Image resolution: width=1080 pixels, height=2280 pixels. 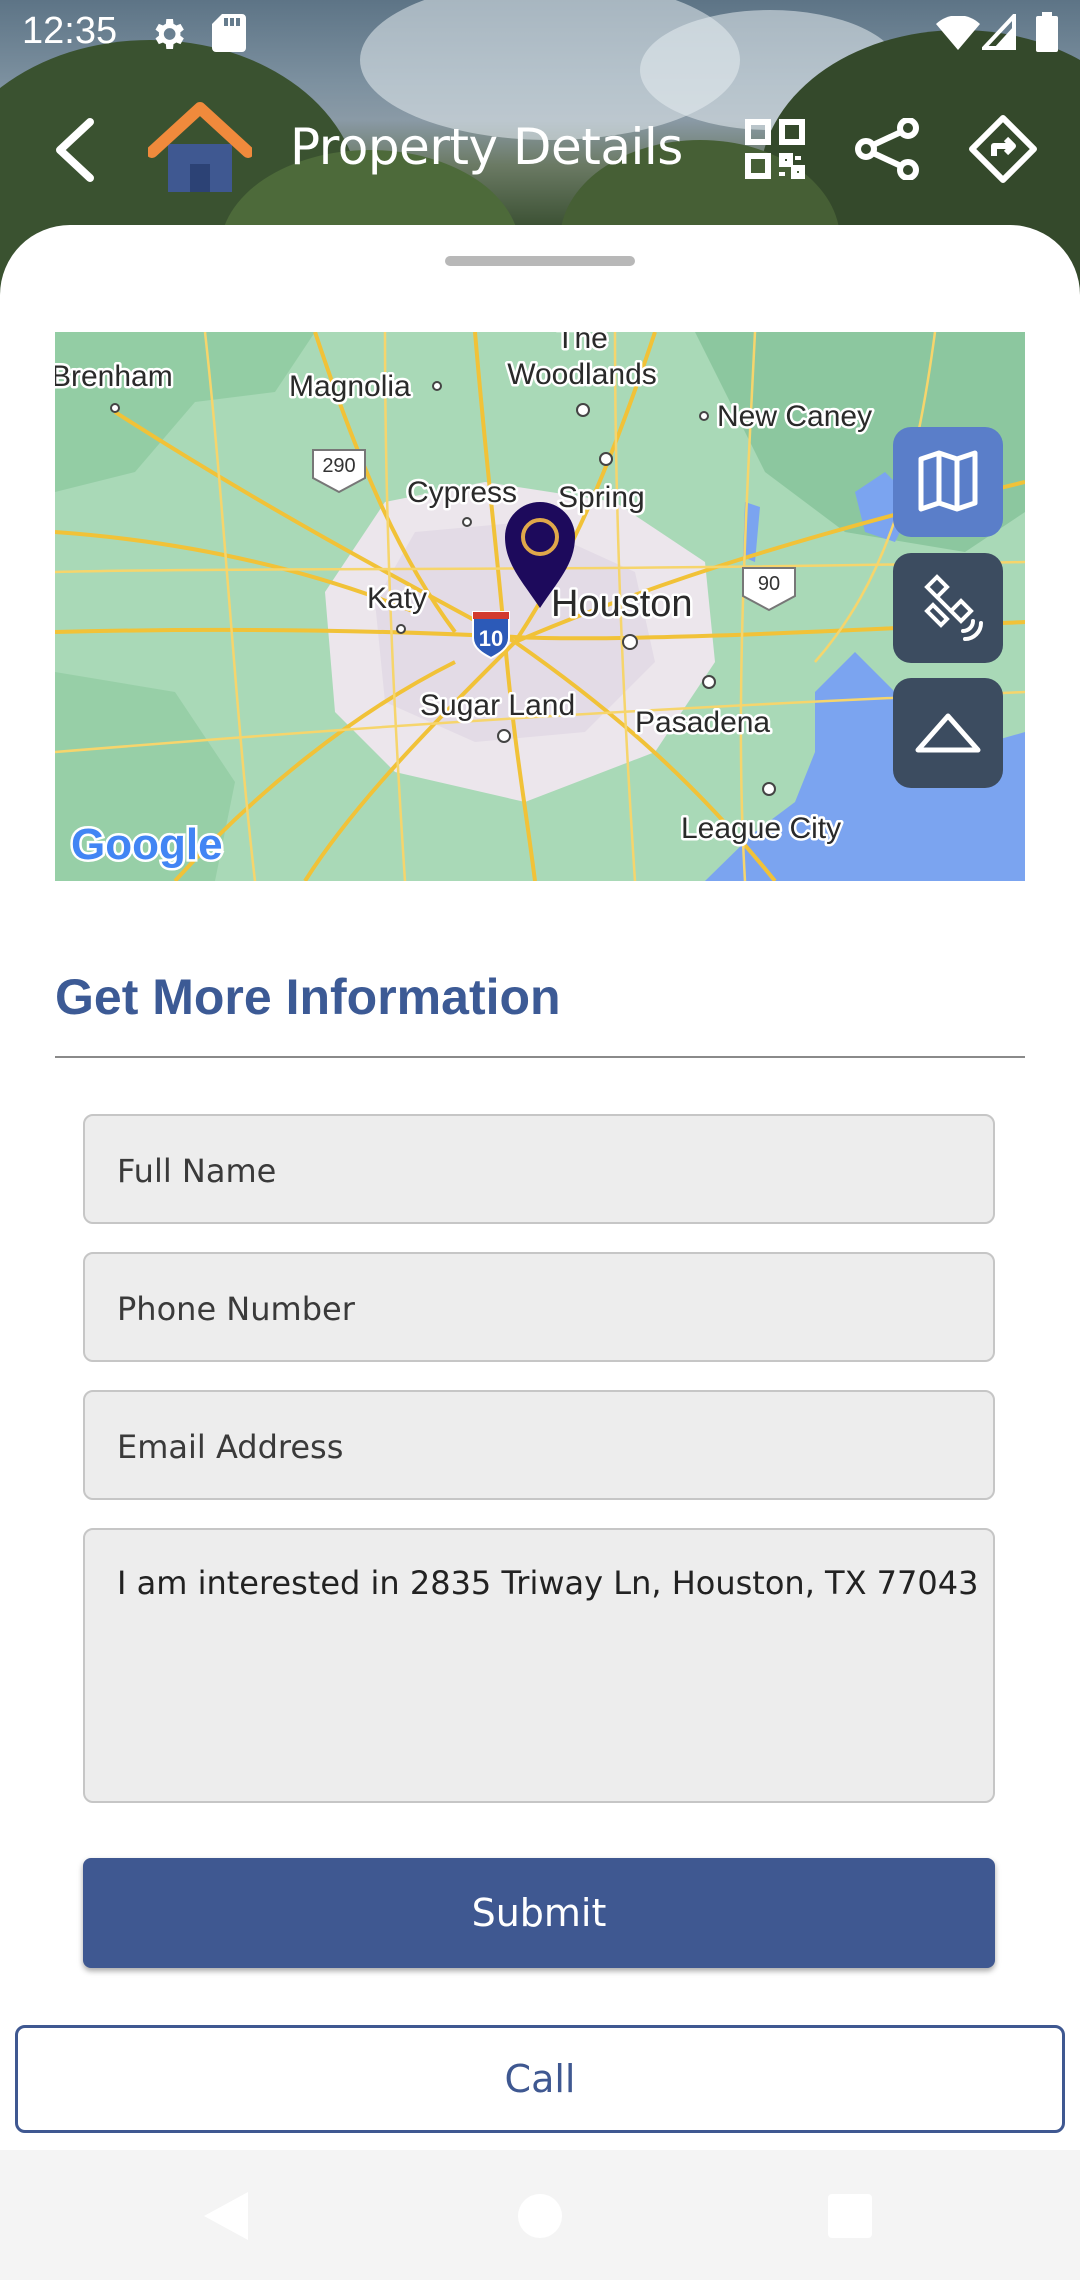 I want to click on nav-recents-icon, so click(x=850, y=2218).